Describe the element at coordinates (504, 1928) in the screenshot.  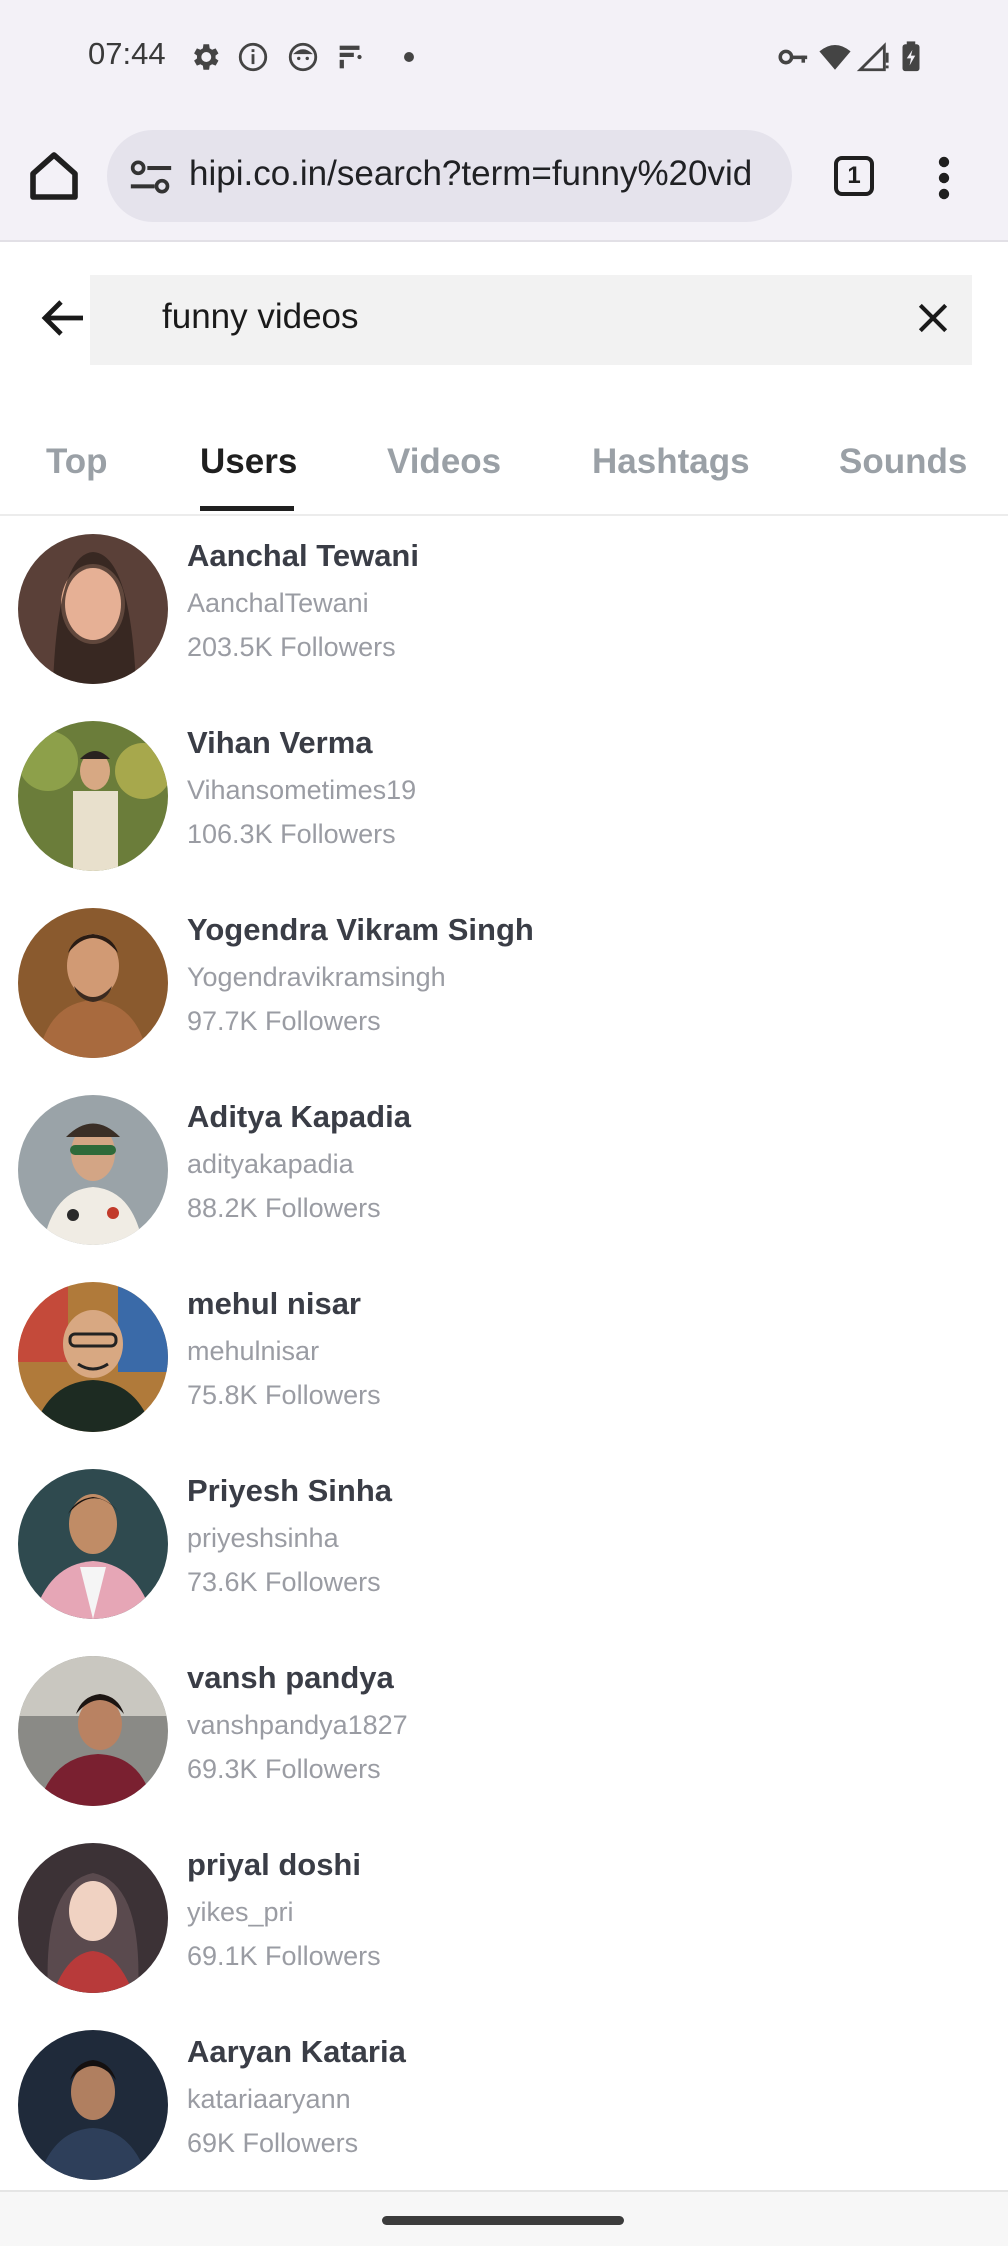
I see `list-item: priyal doshi yikes_pri 69.1K Followers` at that location.